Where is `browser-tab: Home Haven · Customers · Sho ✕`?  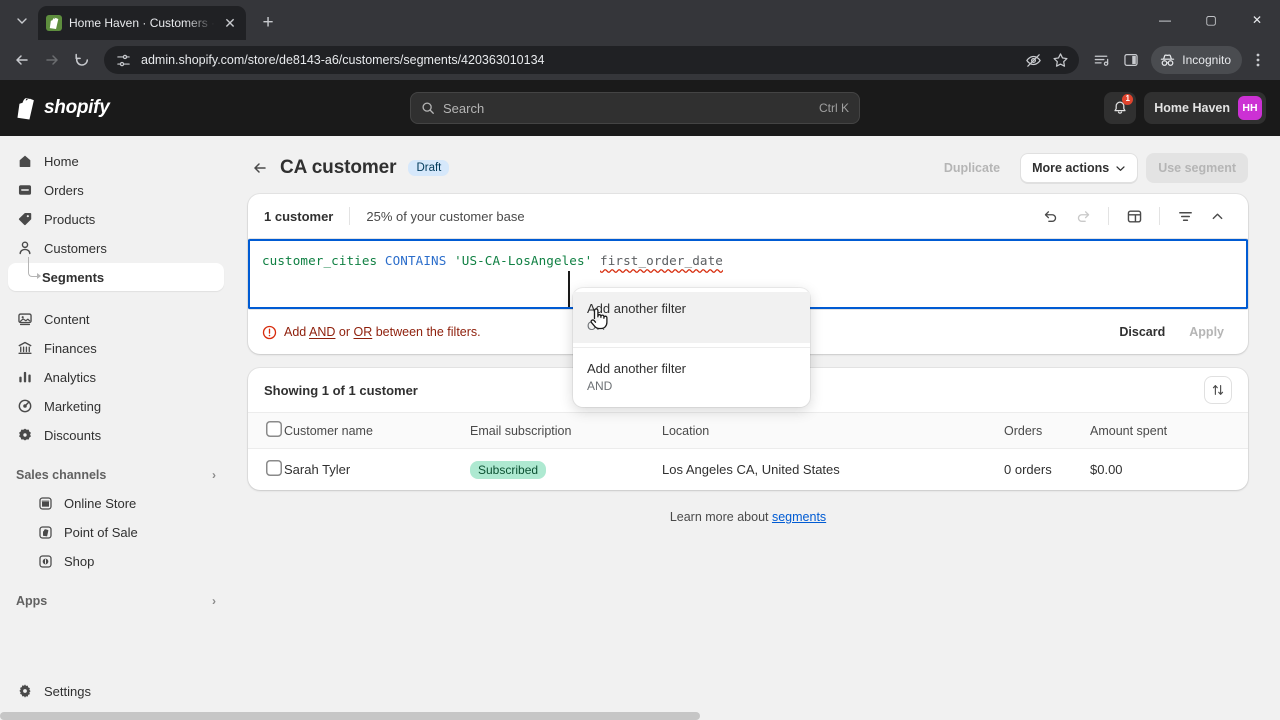
browser-tab: Home Haven · Customers · Sho ✕ is located at coordinates (142, 23).